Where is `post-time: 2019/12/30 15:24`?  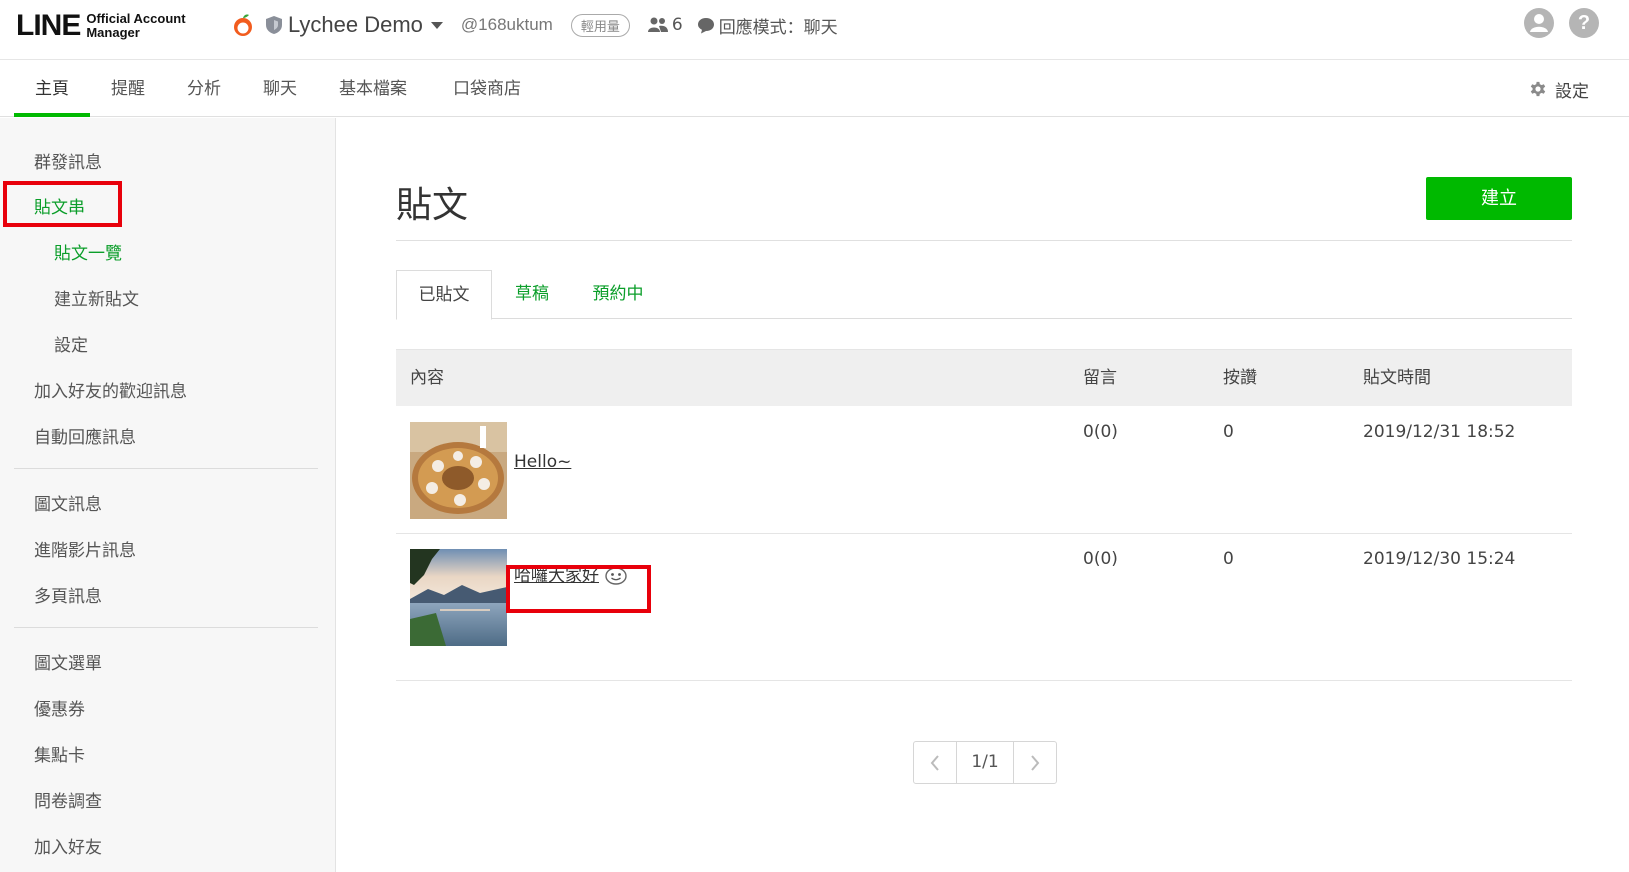 post-time: 2019/12/30 15:24 is located at coordinates (1439, 559).